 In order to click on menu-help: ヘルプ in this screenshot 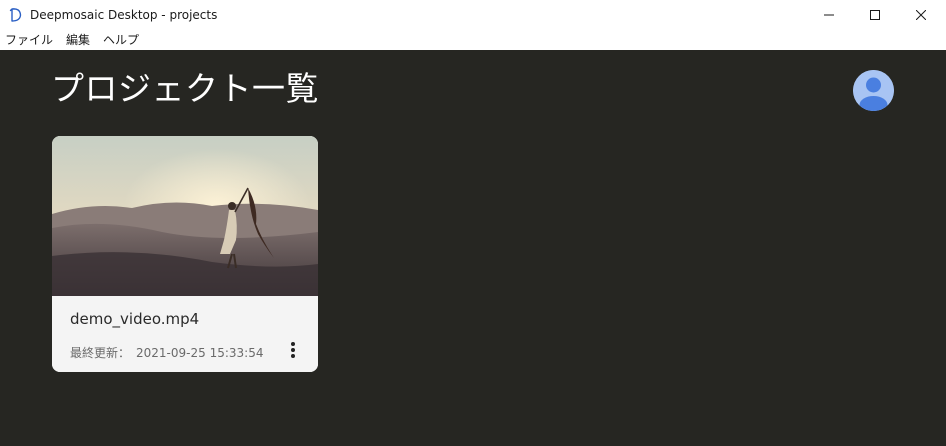, I will do `click(121, 40)`.